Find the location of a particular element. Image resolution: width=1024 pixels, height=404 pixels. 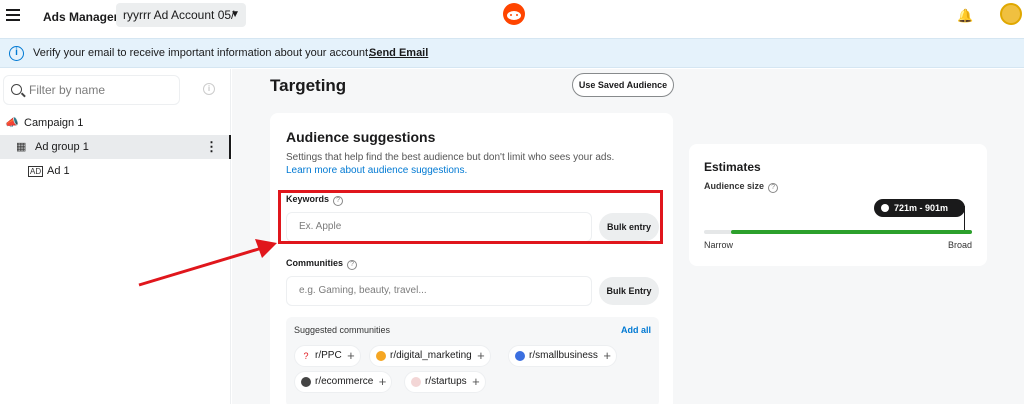

people-icon is located at coordinates (885, 208).